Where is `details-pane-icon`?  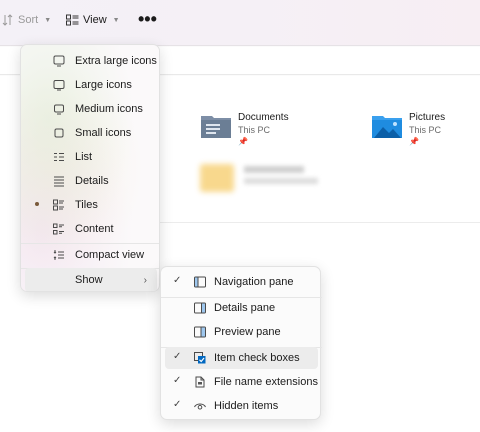
details-pane-icon is located at coordinates (200, 308).